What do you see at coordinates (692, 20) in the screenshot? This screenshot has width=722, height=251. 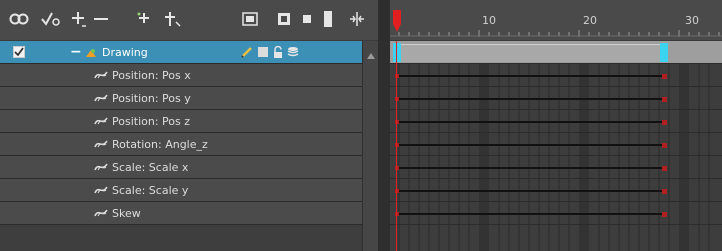 I see `frame-label-30: 30` at bounding box center [692, 20].